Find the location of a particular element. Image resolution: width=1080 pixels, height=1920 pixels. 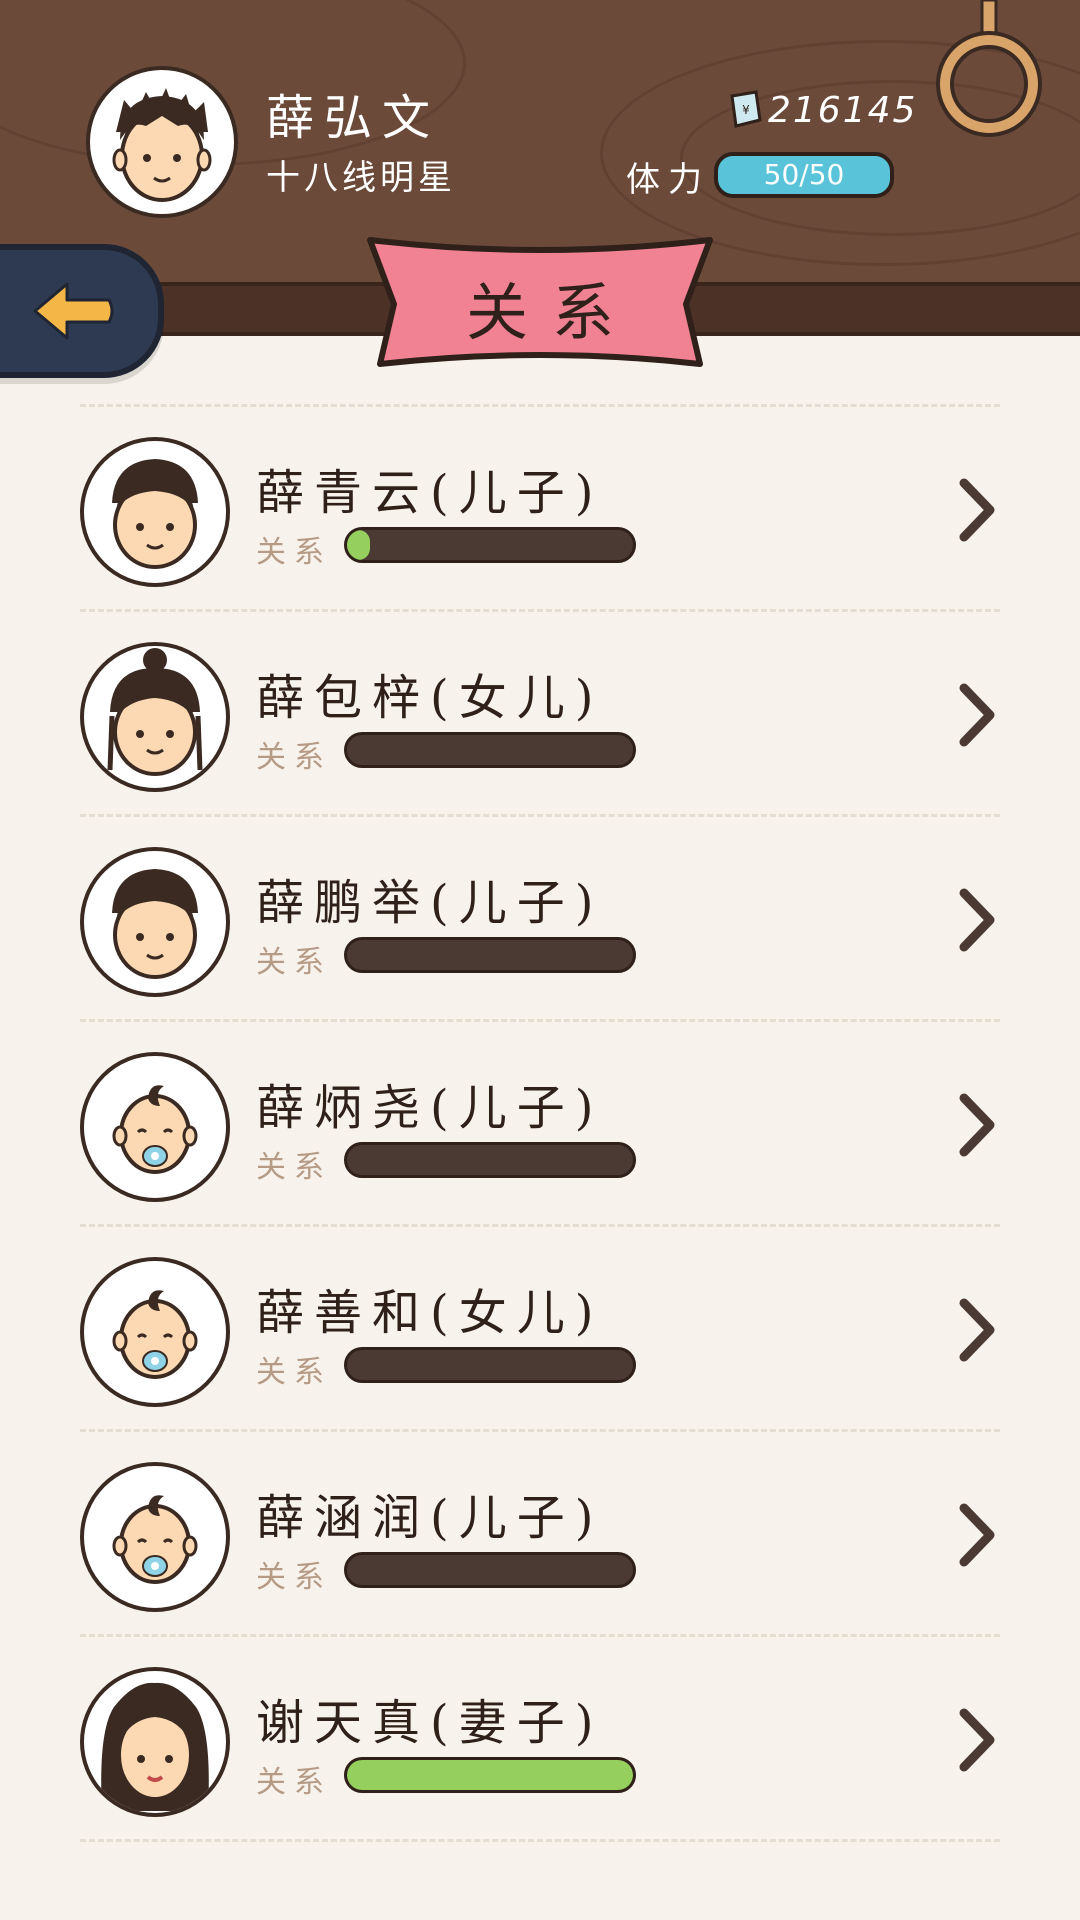

relation-row: 薛炳尧(儿子) 关系 is located at coordinates (540, 1126).